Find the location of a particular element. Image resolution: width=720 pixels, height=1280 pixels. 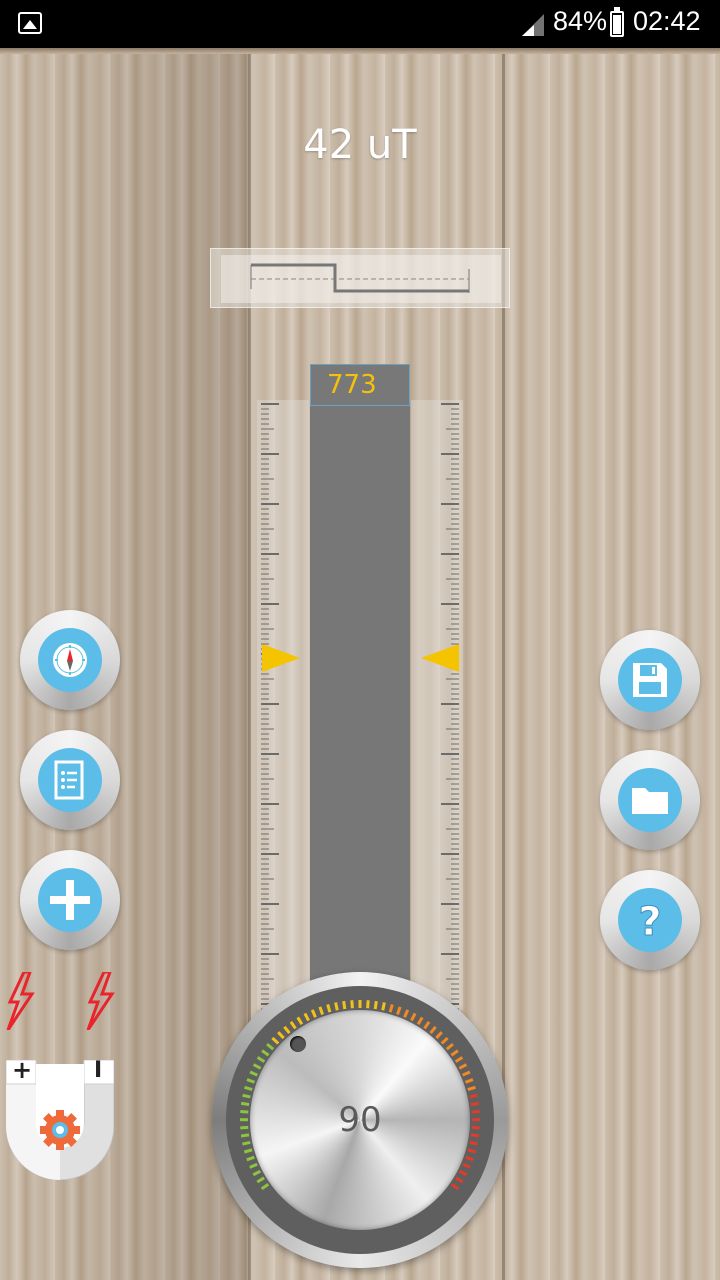

floppy-disk-icon is located at coordinates (650, 680).